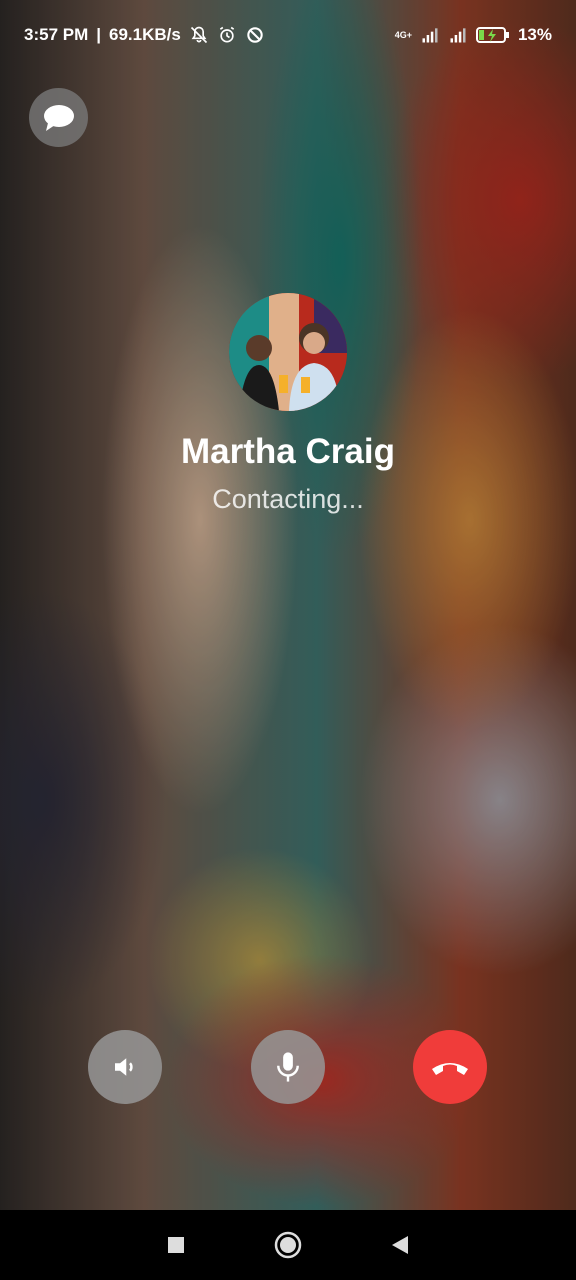 This screenshot has height=1280, width=576. I want to click on chat-button, so click(58, 117).